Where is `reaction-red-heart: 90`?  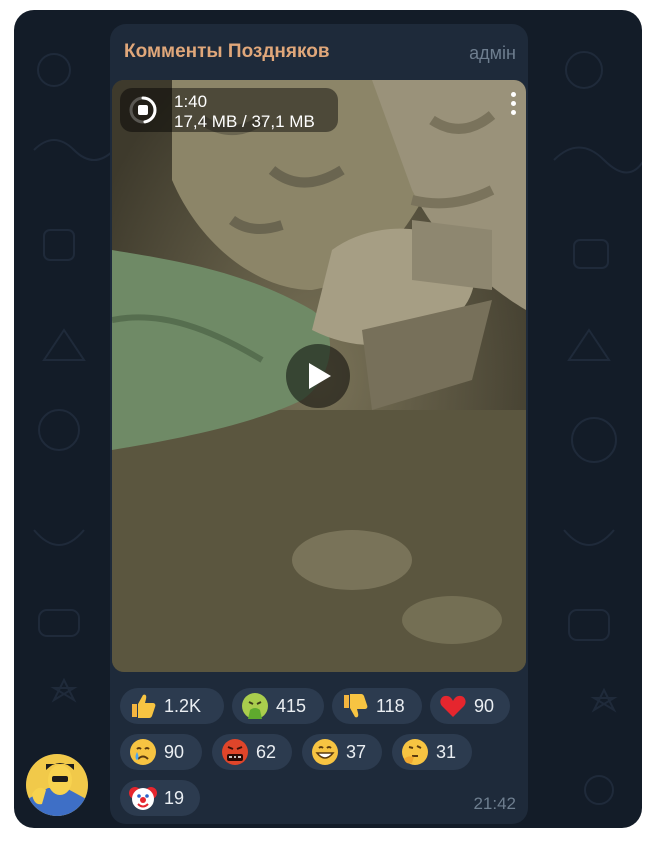 reaction-red-heart: 90 is located at coordinates (470, 706).